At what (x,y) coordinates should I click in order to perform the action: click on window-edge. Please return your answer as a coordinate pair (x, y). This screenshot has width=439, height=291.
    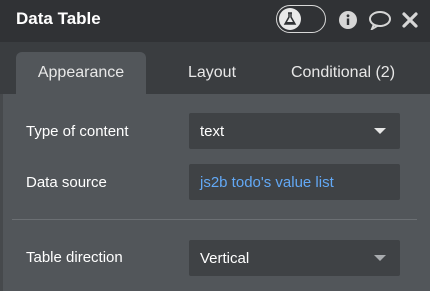
    Looking at the image, I should click on (434, 145).